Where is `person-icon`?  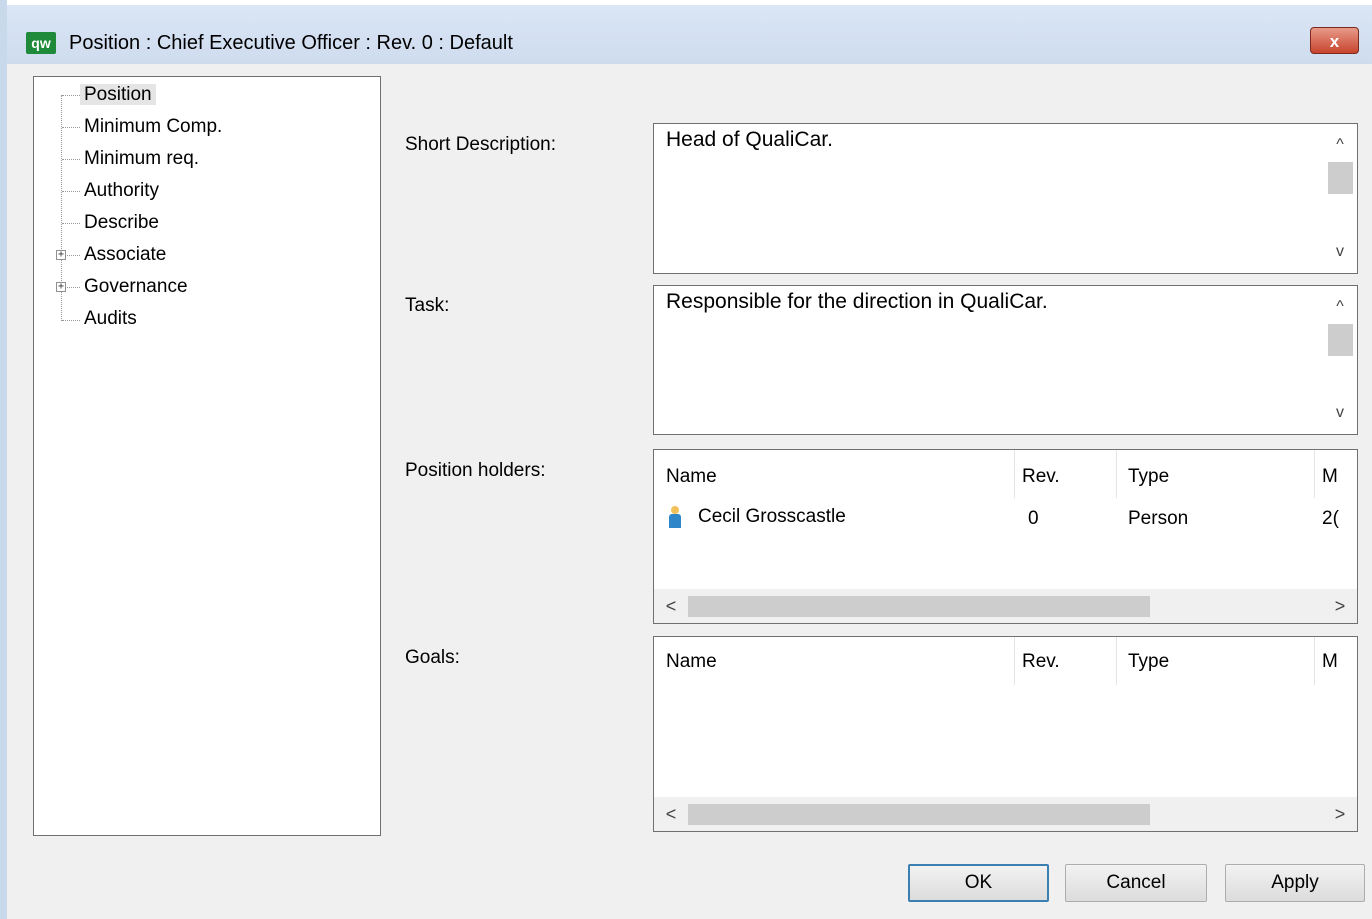 person-icon is located at coordinates (675, 517).